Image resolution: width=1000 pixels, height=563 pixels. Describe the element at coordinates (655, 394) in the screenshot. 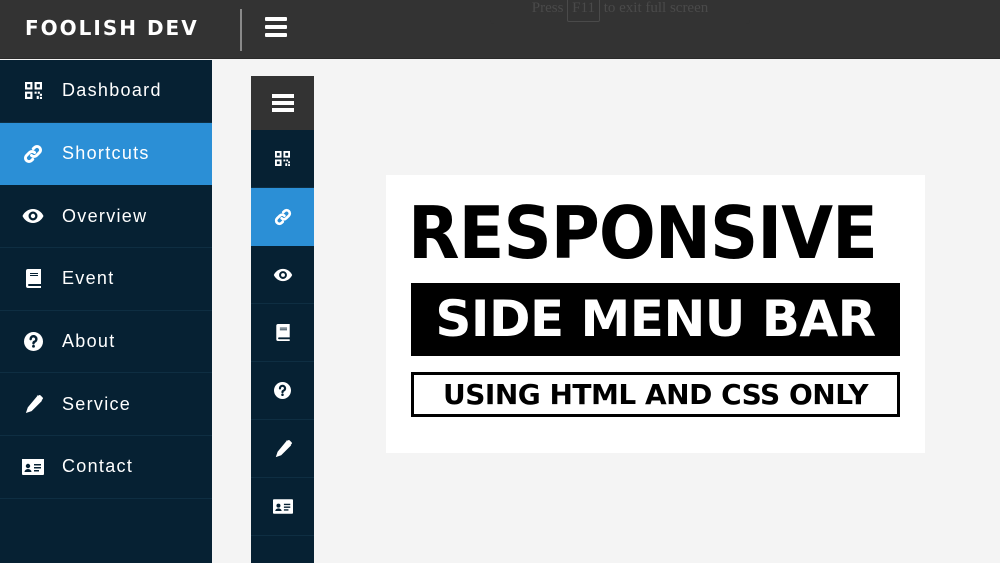

I see `banner-caption: USING HTML AND CSS ONLY` at that location.